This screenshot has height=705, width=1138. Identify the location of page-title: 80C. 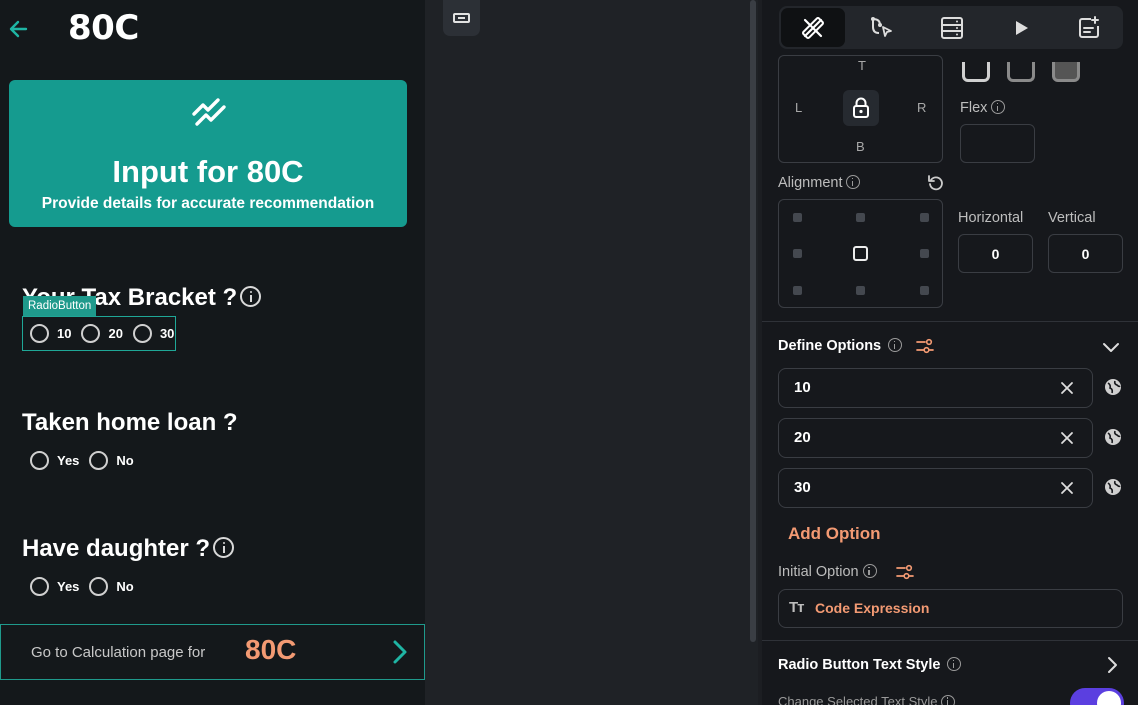
(103, 28).